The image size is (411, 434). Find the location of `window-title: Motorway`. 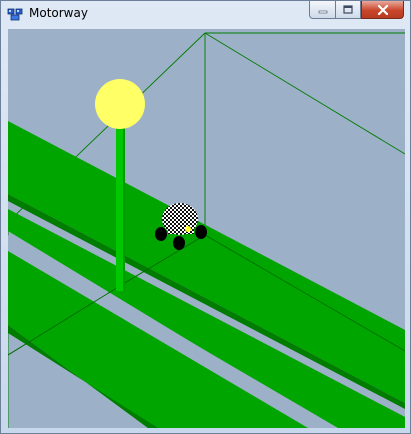

window-title: Motorway is located at coordinates (58, 13).